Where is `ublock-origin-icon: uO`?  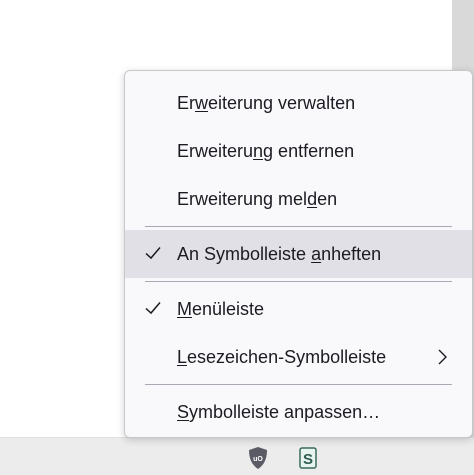
ublock-origin-icon: uO is located at coordinates (258, 458).